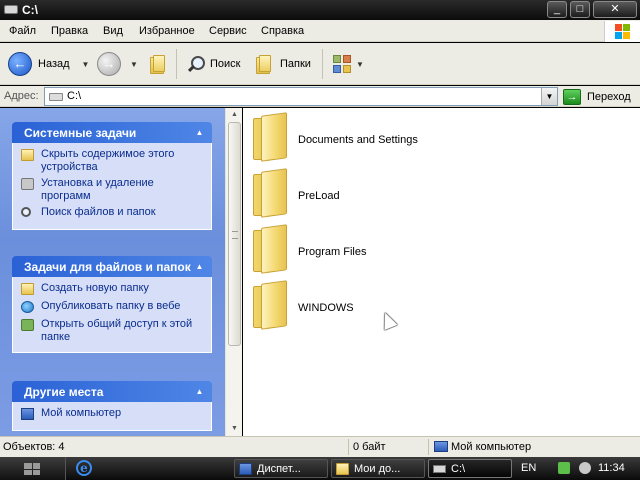  Describe the element at coordinates (86, 64) in the screenshot. I see `back-dropdown-icon: ▼` at that location.